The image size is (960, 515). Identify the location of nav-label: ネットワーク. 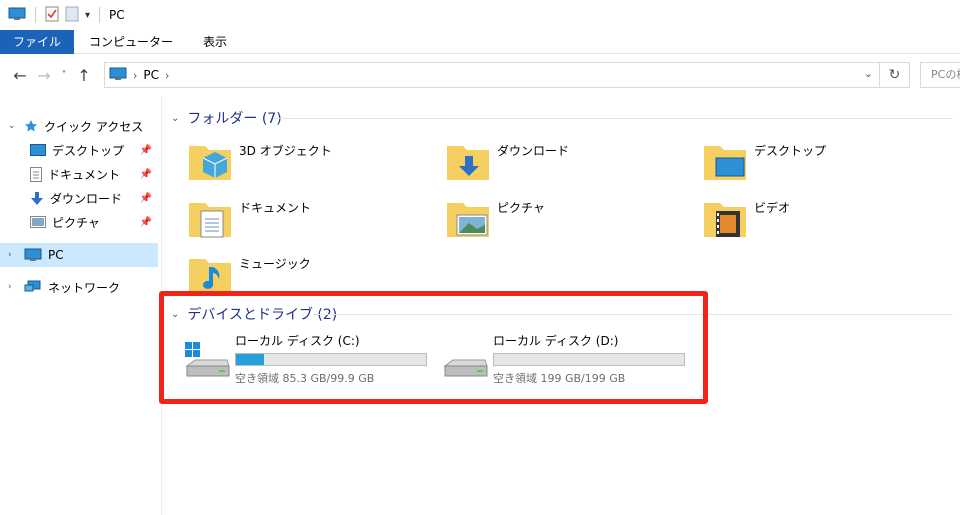
(84, 287).